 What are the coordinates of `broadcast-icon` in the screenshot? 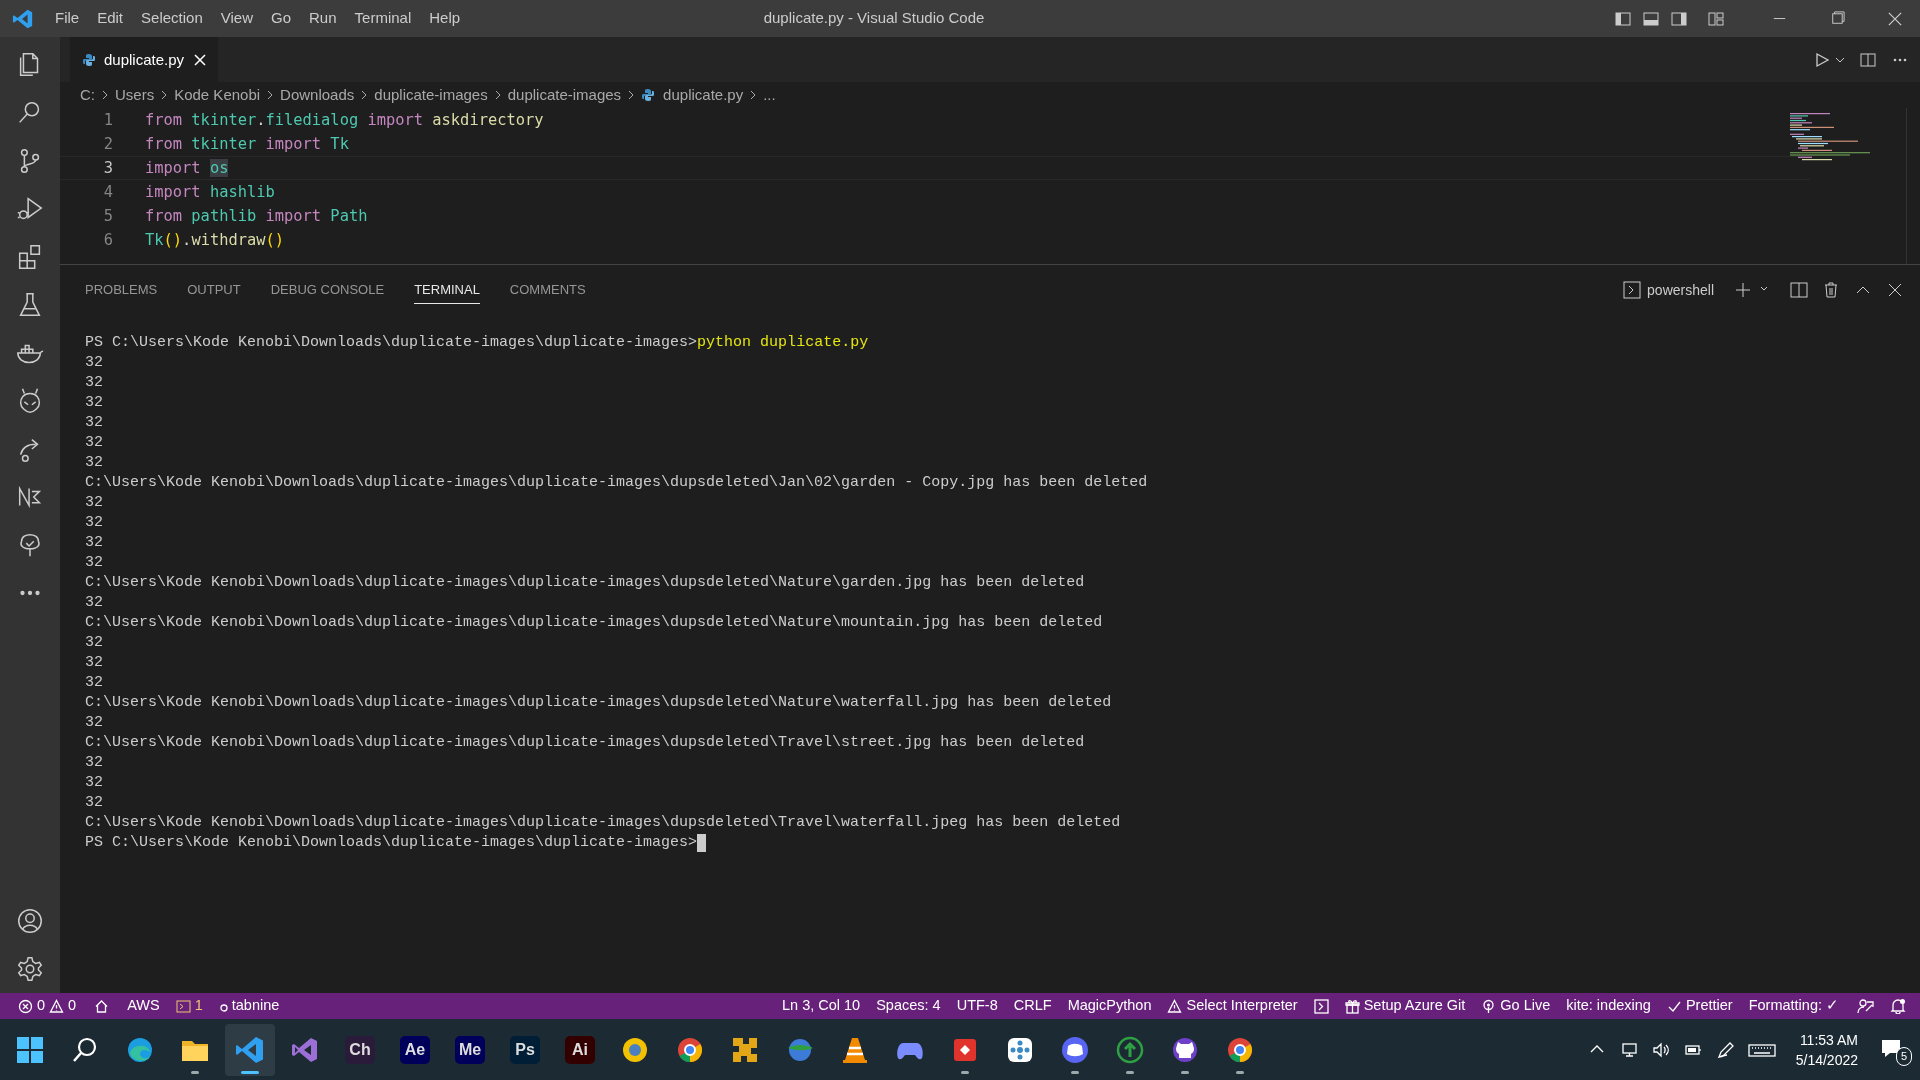 It's located at (1489, 1006).